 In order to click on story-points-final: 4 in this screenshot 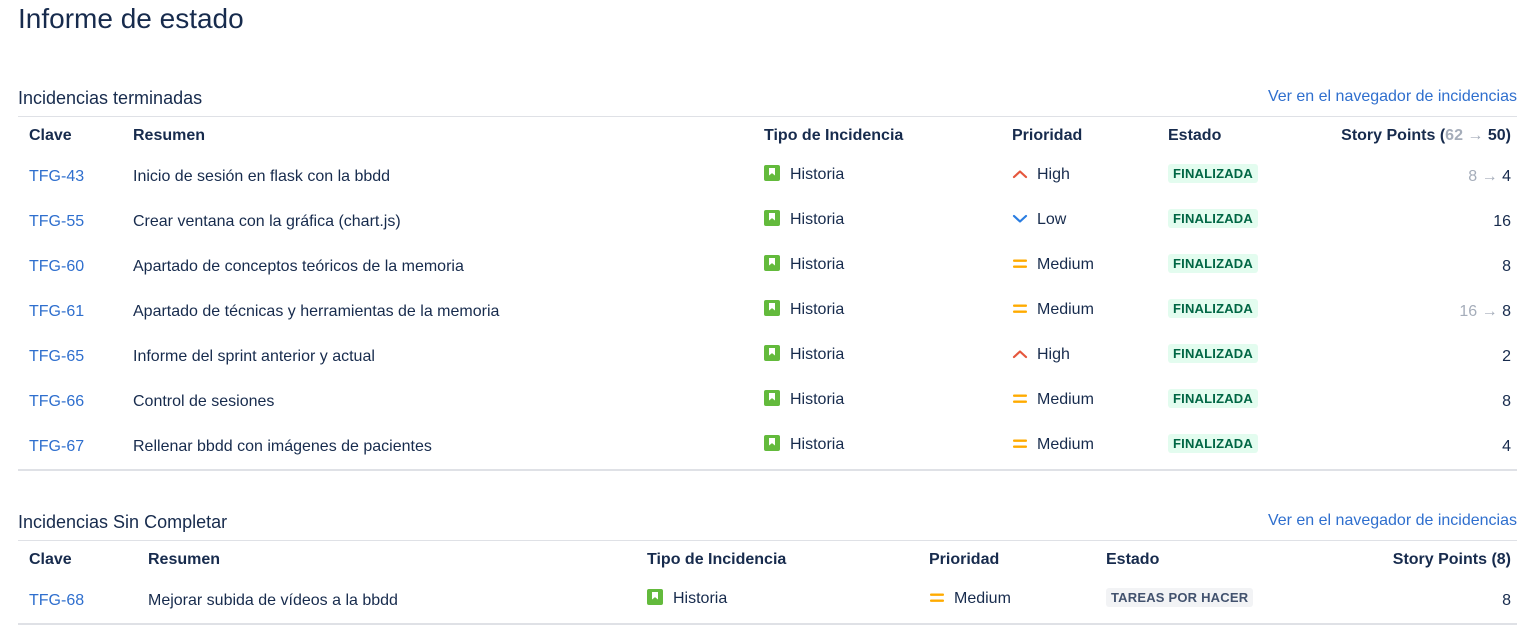, I will do `click(1506, 176)`.